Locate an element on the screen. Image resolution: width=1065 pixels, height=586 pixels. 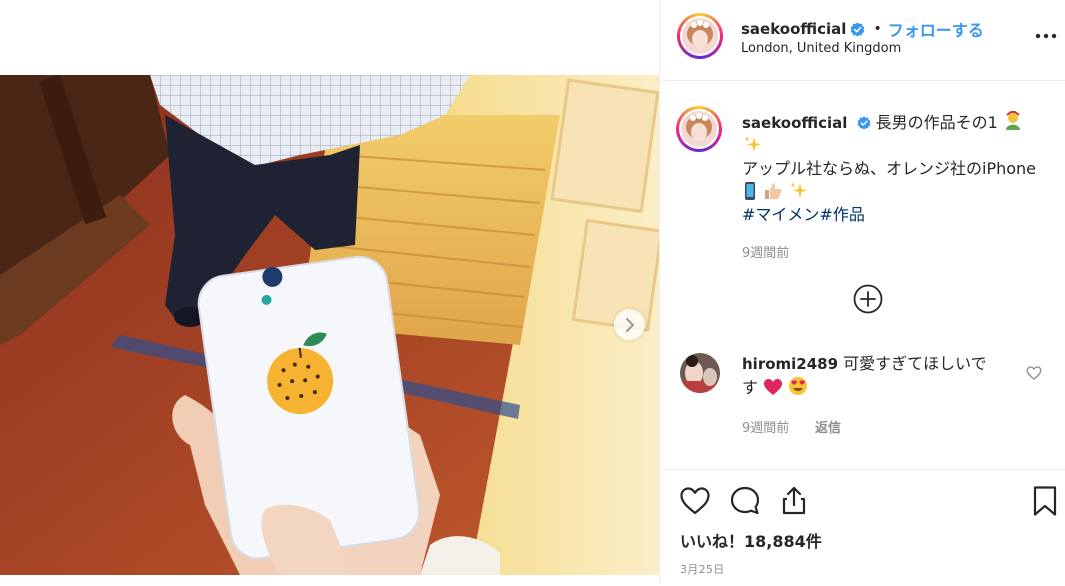
caption-hashtags: #マイメン#作品 is located at coordinates (803, 214).